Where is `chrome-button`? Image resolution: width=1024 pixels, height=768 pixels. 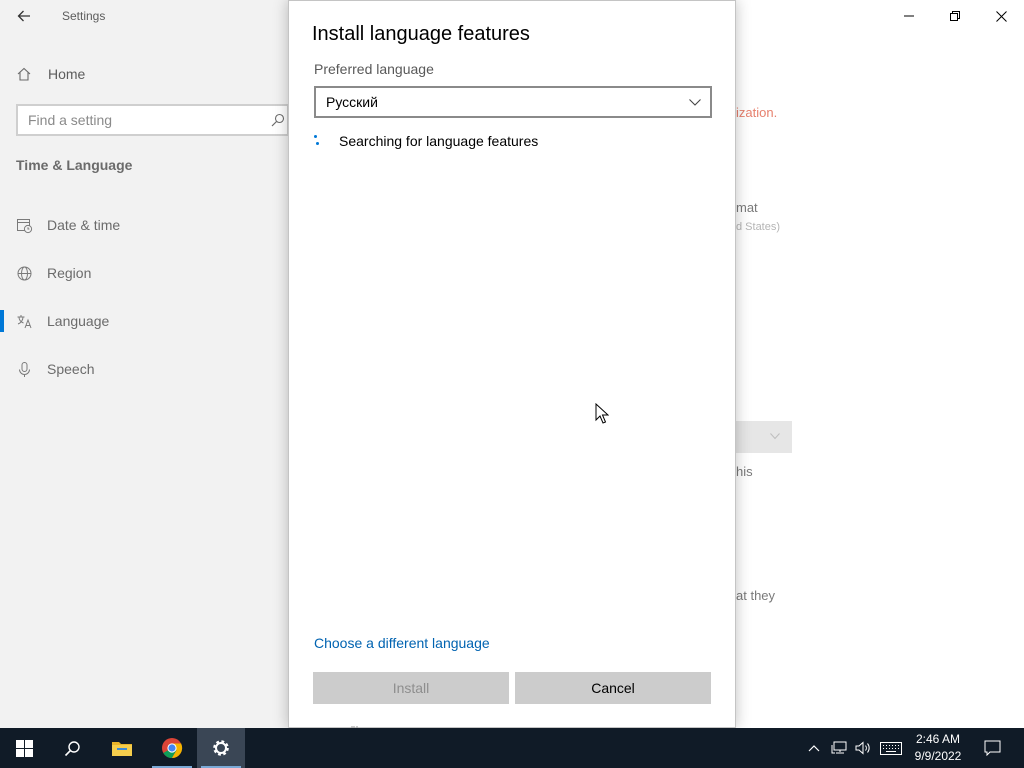 chrome-button is located at coordinates (172, 748).